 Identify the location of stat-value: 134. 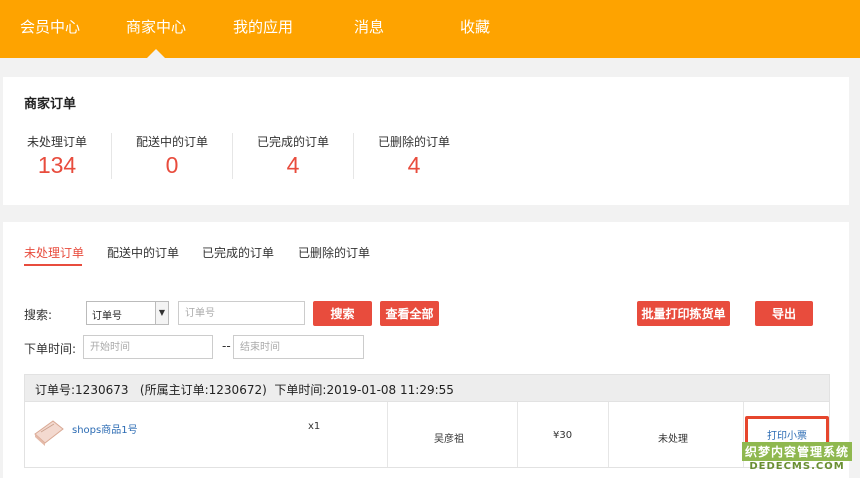
(57, 165).